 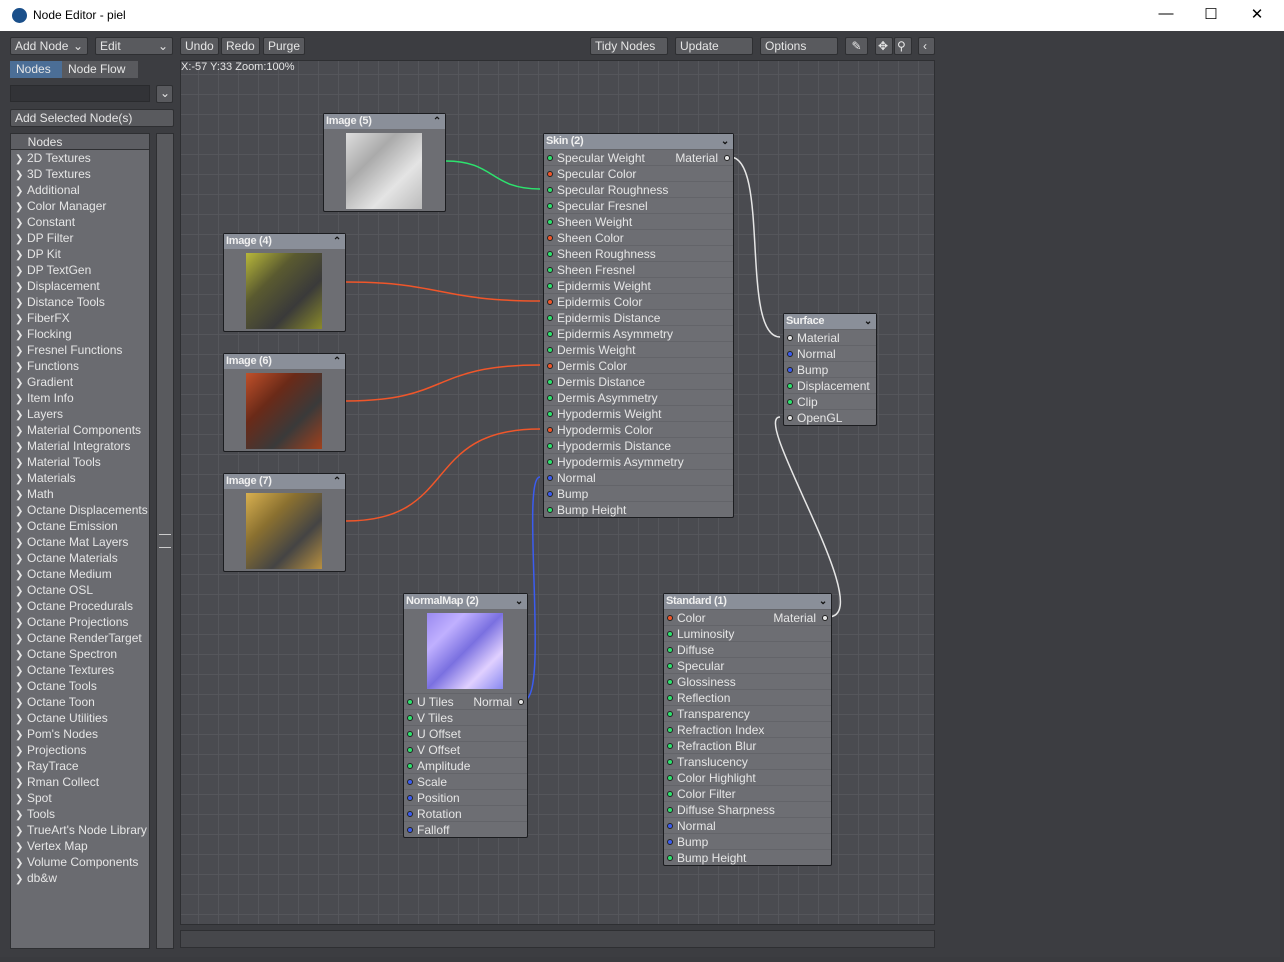 What do you see at coordinates (638, 349) in the screenshot?
I see `input-port-row: Dermis Weight` at bounding box center [638, 349].